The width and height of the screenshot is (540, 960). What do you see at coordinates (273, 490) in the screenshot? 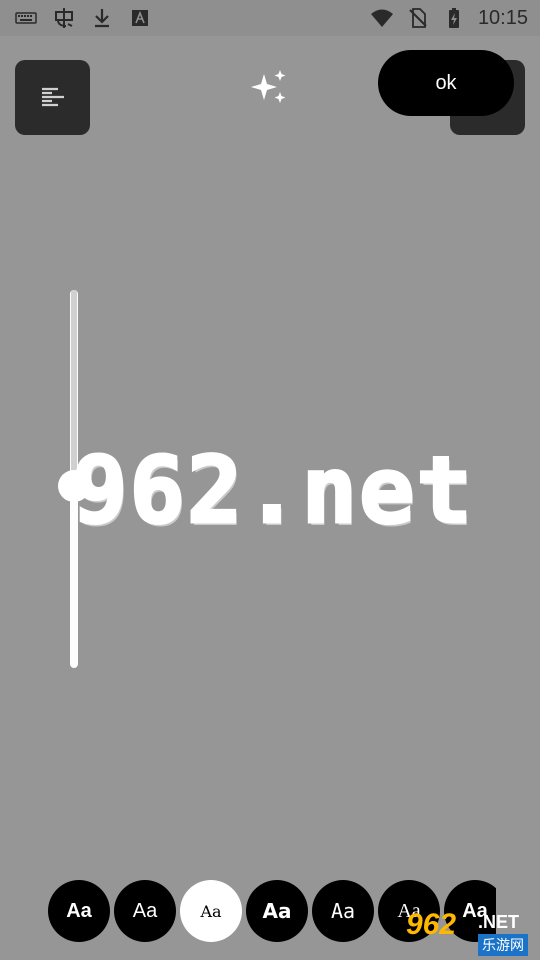
I see `editable-text: 962.net` at bounding box center [273, 490].